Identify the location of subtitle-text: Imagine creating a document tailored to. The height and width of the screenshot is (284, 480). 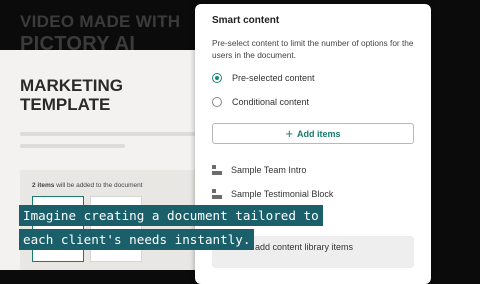
(171, 215).